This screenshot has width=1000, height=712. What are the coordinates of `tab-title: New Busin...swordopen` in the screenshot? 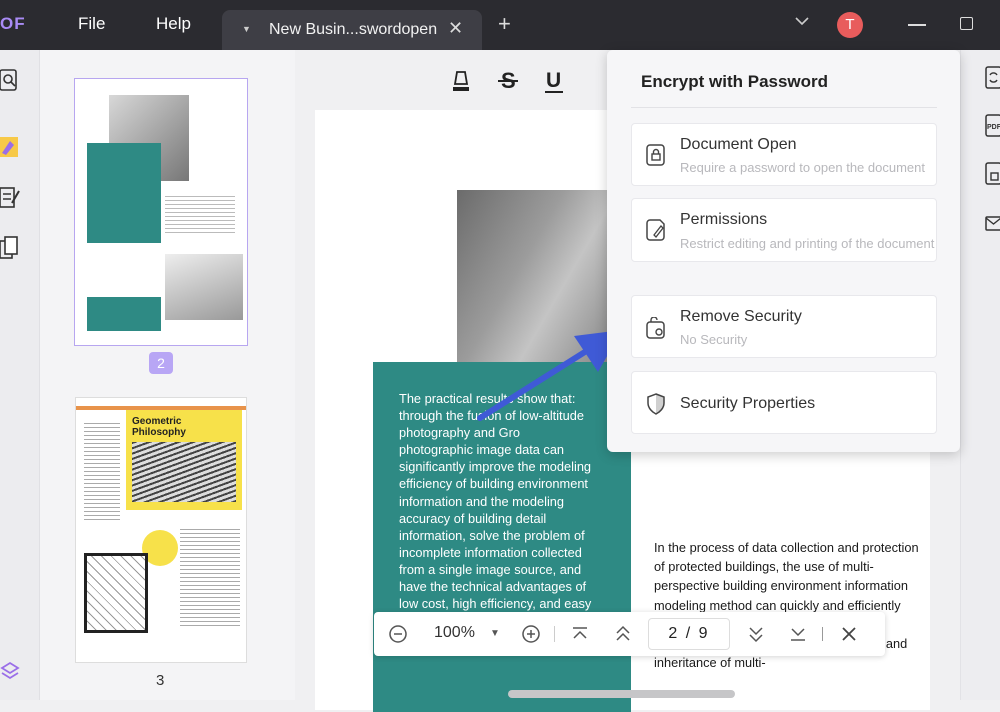 It's located at (353, 29).